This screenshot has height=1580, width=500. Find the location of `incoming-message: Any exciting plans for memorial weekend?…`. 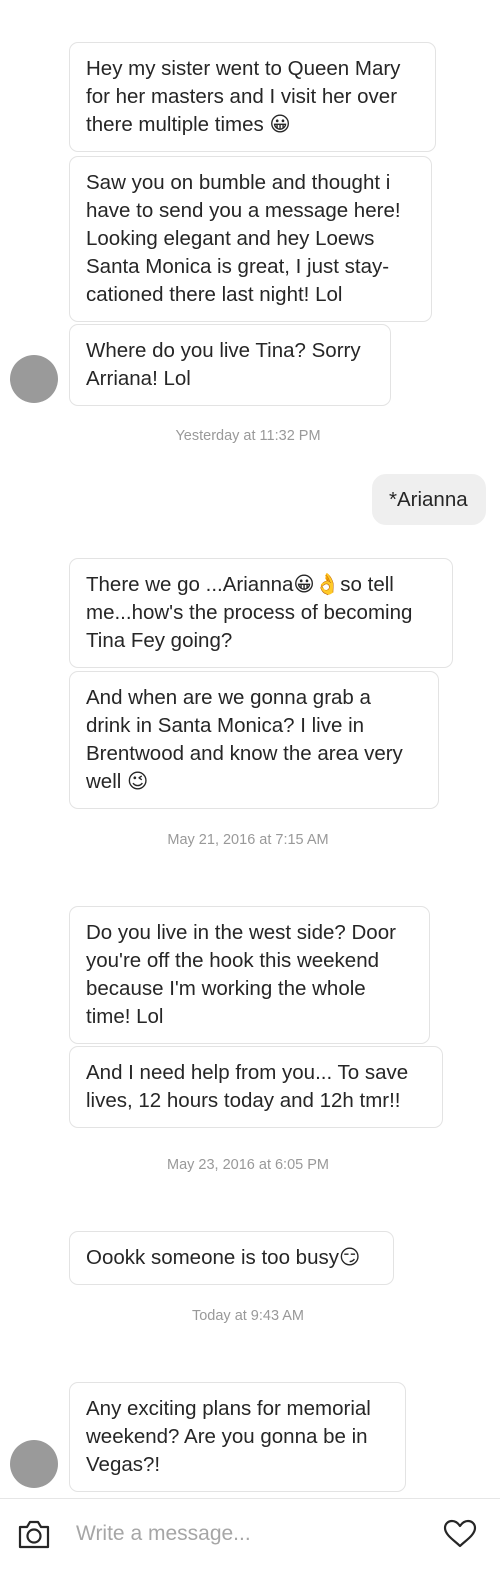

incoming-message: Any exciting plans for memorial weekend?… is located at coordinates (237, 1437).